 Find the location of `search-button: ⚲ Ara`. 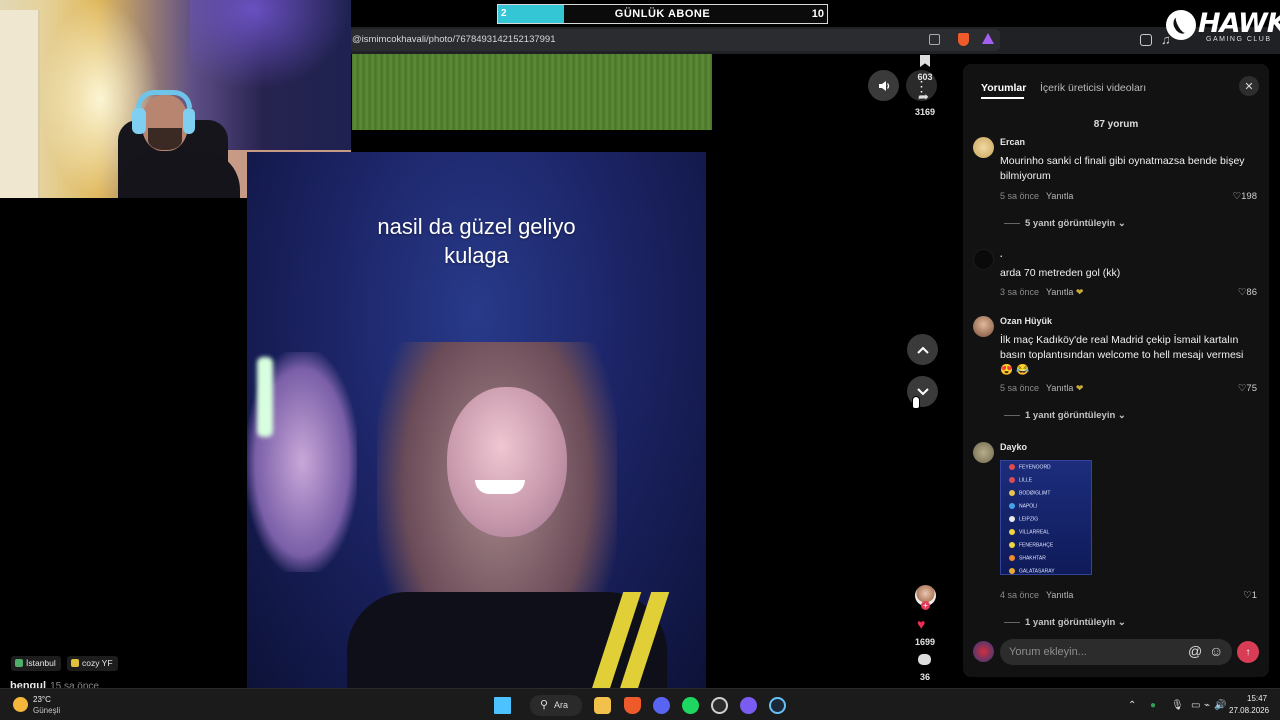

search-button: ⚲ Ara is located at coordinates (556, 705).